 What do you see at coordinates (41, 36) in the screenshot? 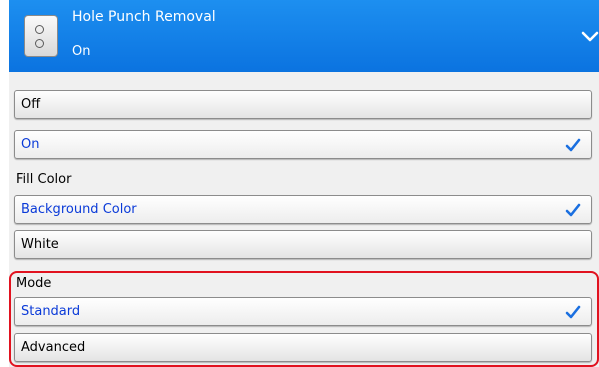
I see `hole-punch-document-icon` at bounding box center [41, 36].